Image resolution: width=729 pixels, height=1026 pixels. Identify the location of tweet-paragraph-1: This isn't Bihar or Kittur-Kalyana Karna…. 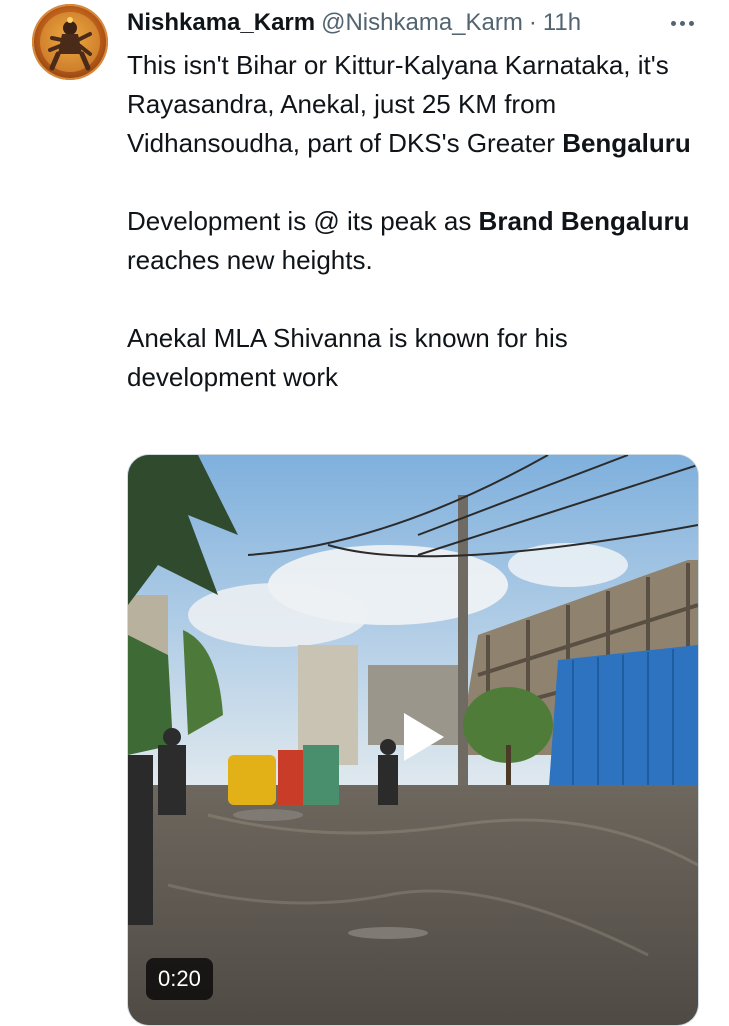
(417, 104).